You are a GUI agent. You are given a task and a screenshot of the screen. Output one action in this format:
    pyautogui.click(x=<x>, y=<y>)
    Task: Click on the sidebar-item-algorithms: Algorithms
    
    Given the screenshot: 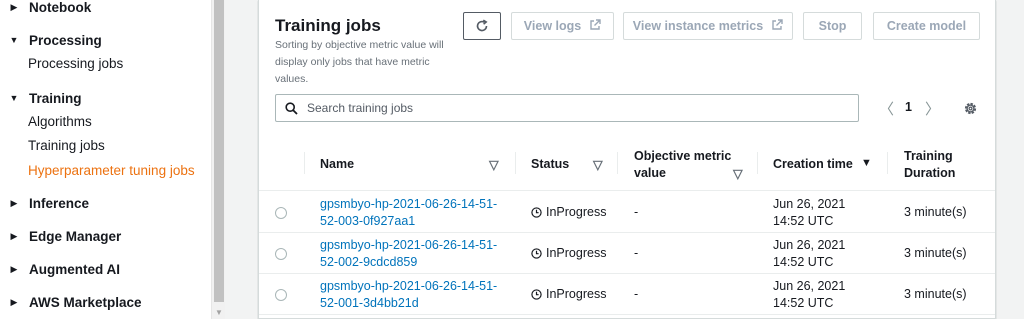 What is the action you would take?
    pyautogui.click(x=60, y=122)
    